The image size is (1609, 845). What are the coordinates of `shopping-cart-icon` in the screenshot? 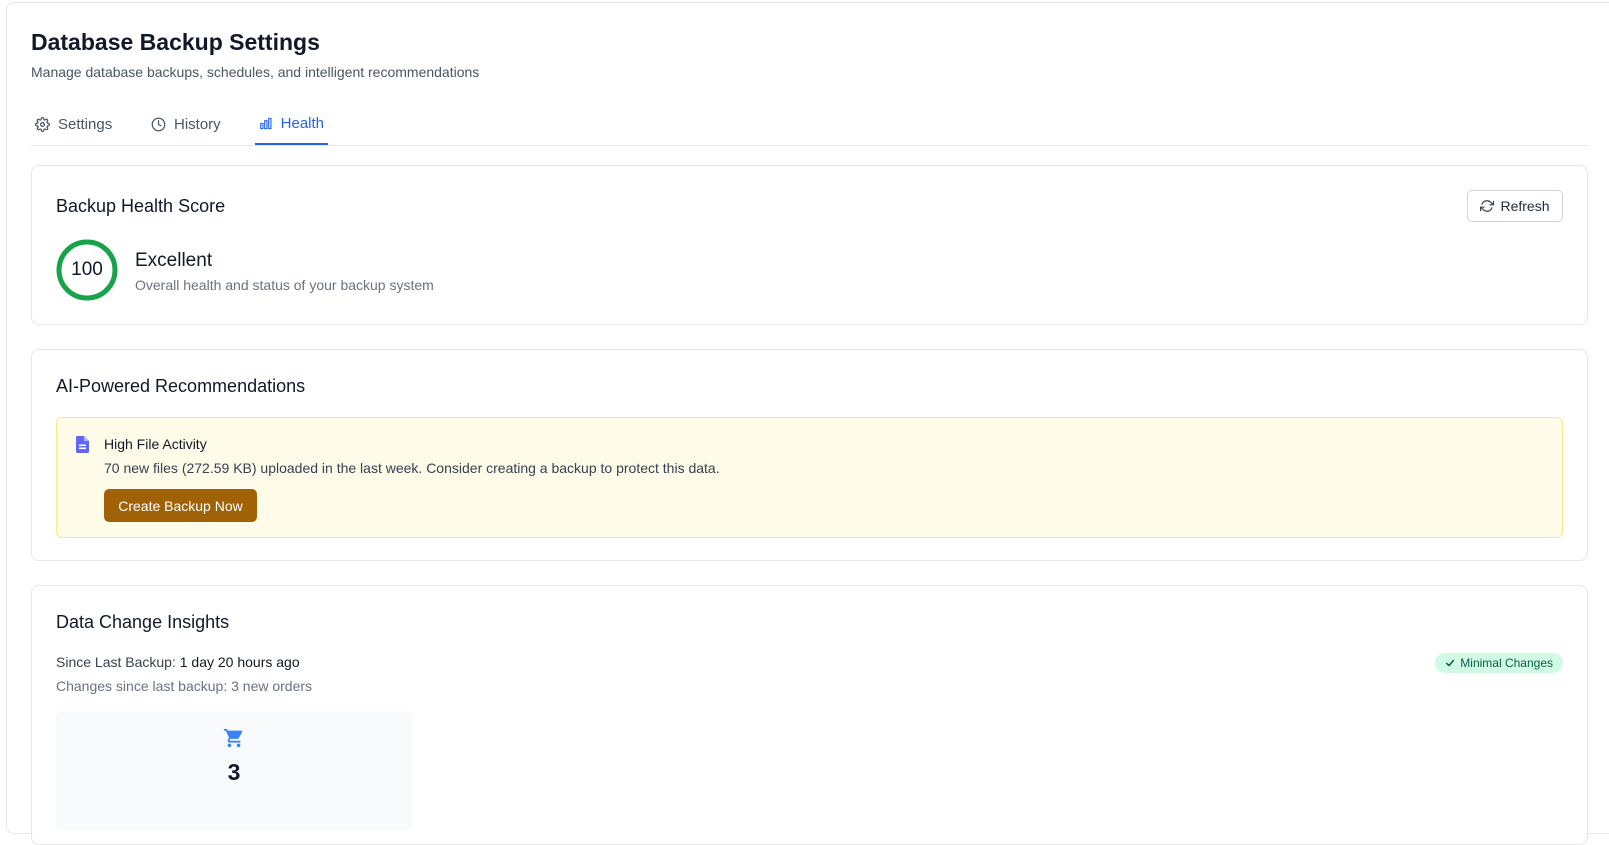 It's located at (233, 738).